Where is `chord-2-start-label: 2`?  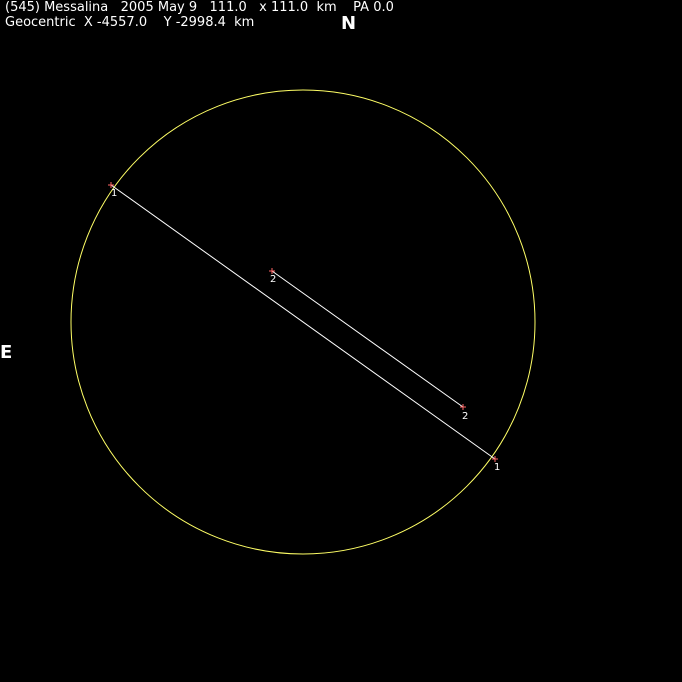 chord-2-start-label: 2 is located at coordinates (273, 279).